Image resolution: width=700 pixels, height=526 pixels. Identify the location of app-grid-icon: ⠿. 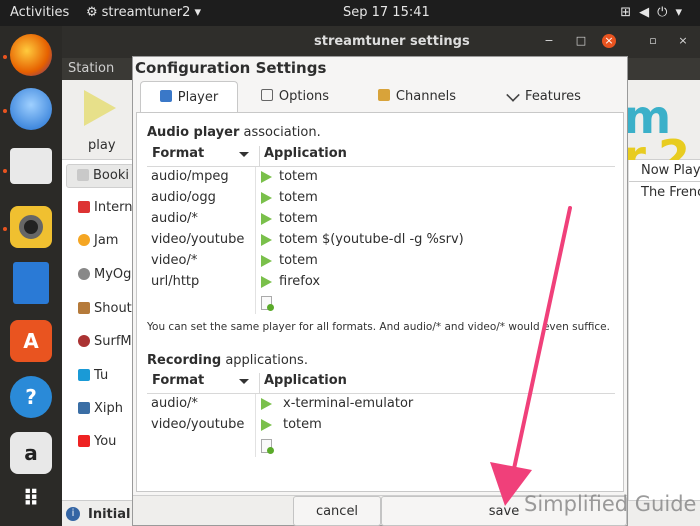
(31, 499).